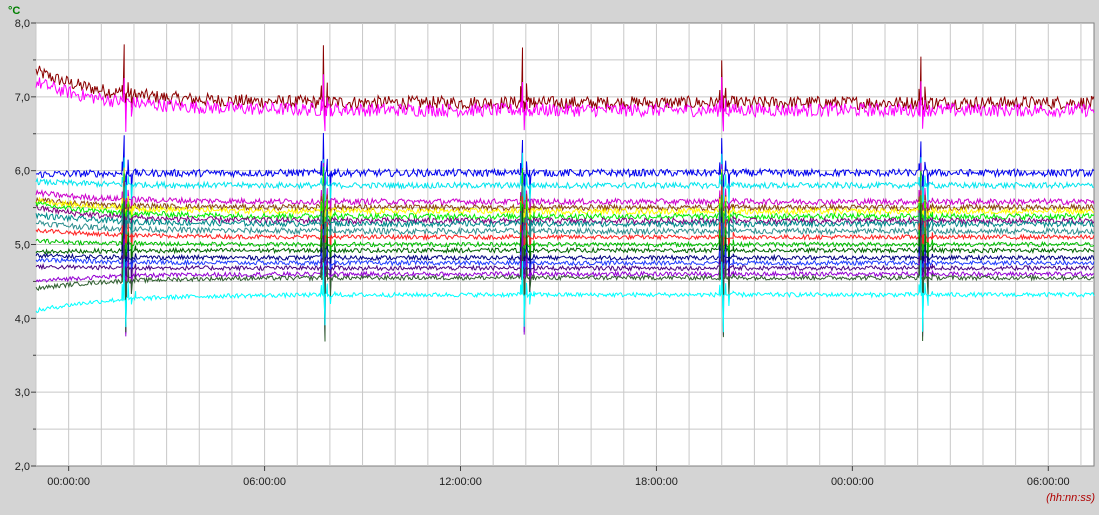 This screenshot has height=515, width=1099. What do you see at coordinates (22, 24) in the screenshot?
I see `y-tick-label: 8,0` at bounding box center [22, 24].